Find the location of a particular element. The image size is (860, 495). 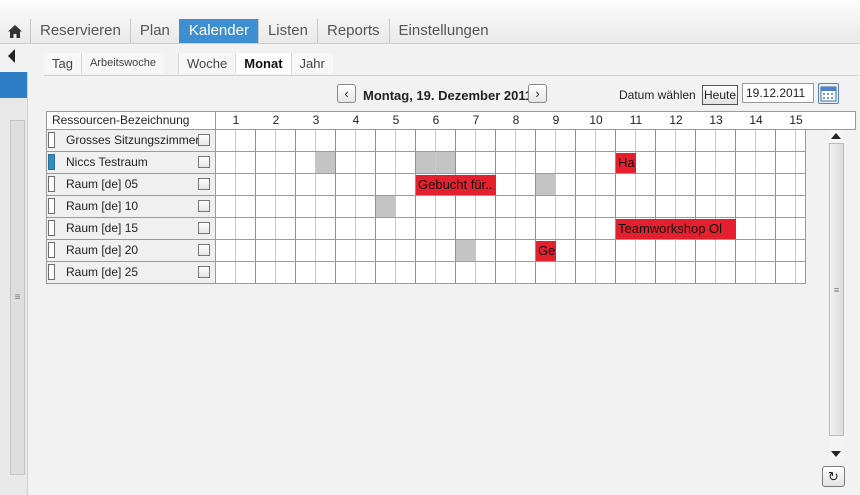

nav-tab-2: Kalender is located at coordinates (218, 31).